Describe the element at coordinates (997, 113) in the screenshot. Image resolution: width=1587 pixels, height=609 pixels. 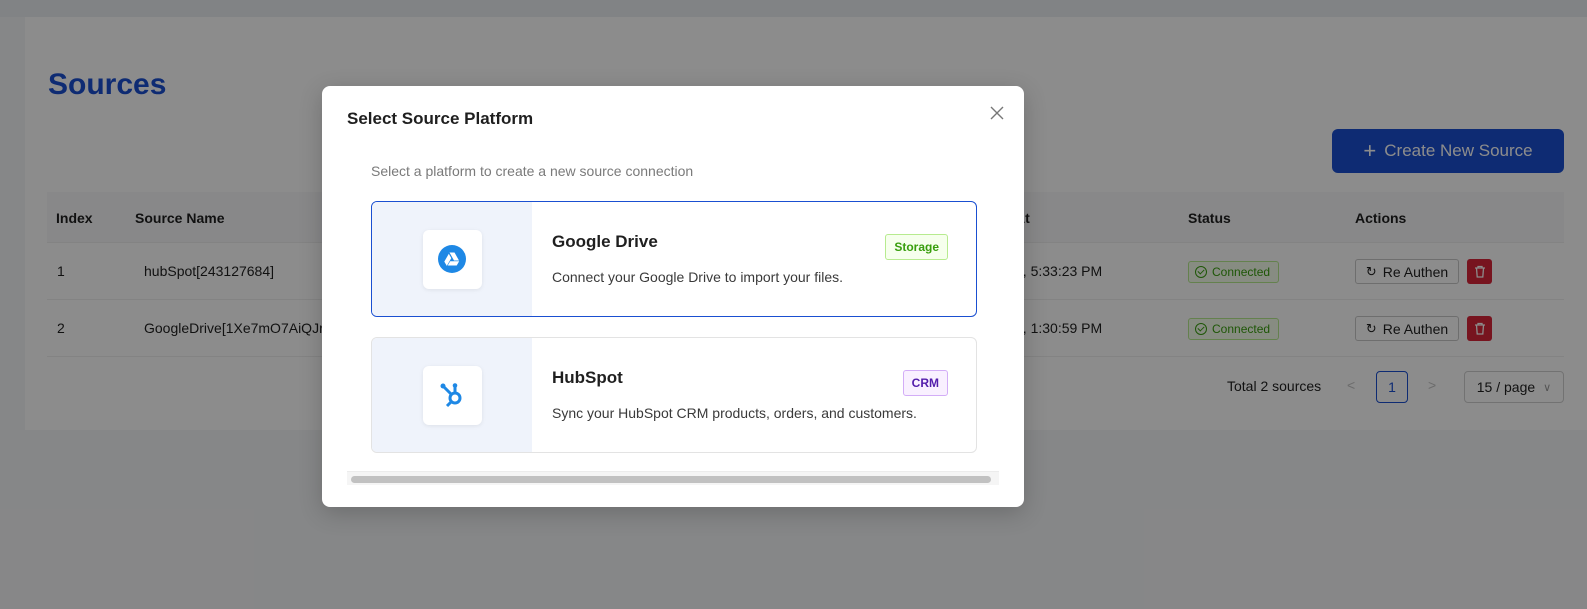
I see `close-icon` at that location.